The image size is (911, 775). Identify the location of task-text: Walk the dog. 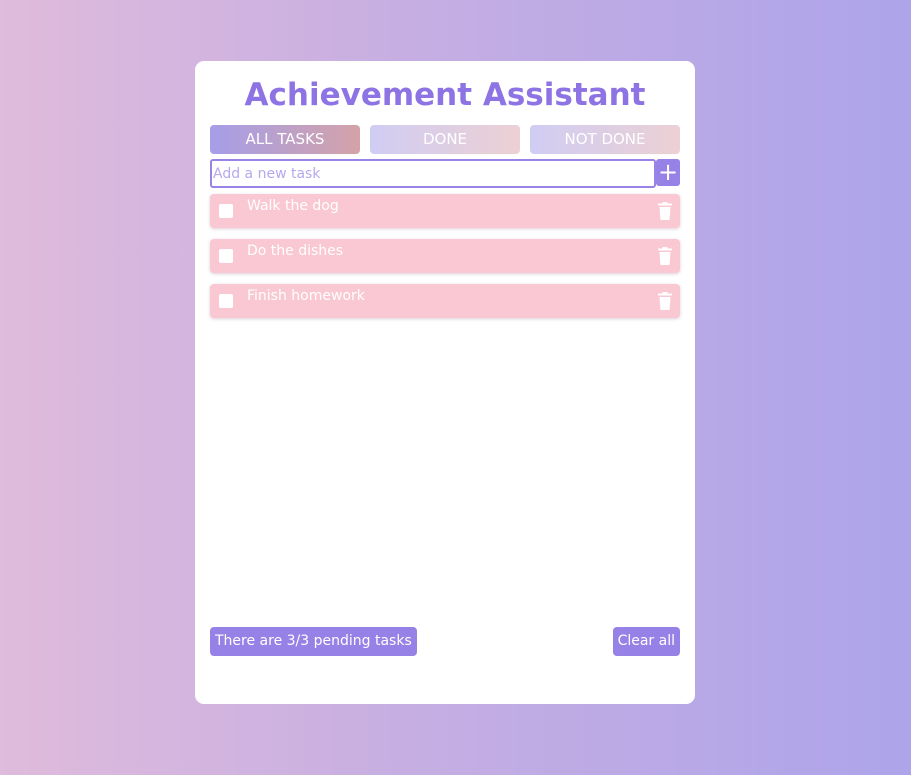
(293, 206).